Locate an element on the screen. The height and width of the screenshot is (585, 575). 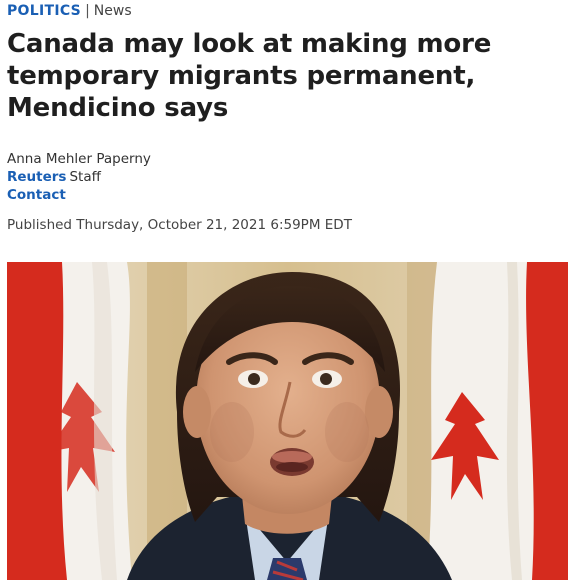
section-link-politics: POLITICS is located at coordinates (44, 11).